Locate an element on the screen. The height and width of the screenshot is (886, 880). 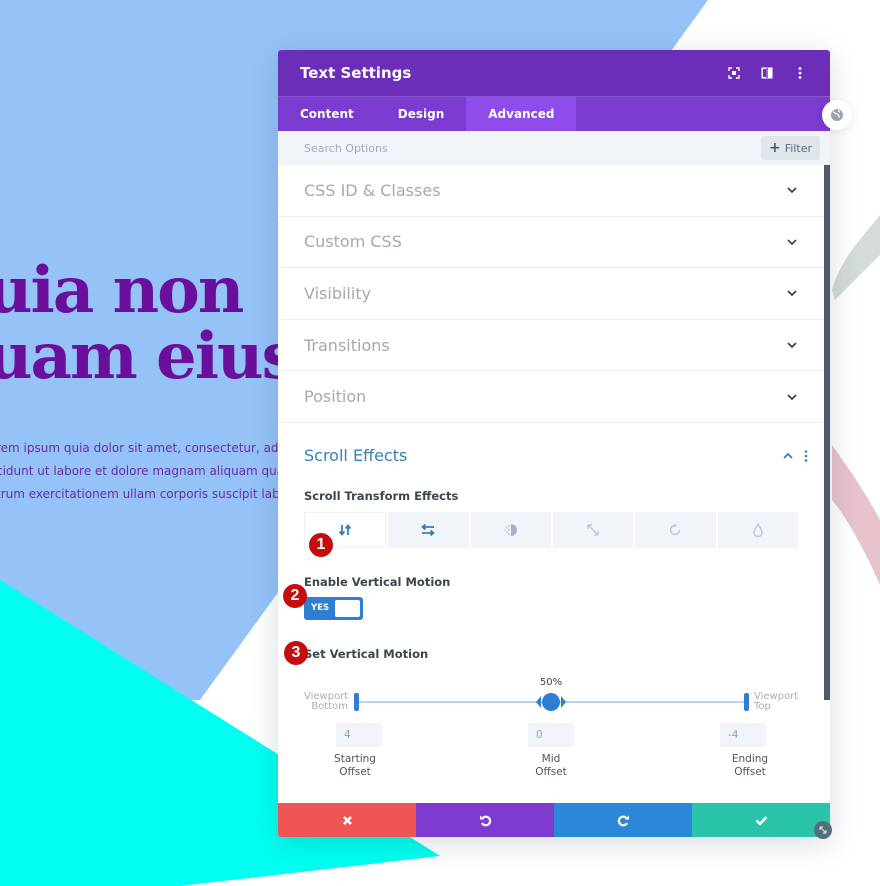
enable-vertical-motion-label: Enable Vertical Motion is located at coordinates (377, 581).